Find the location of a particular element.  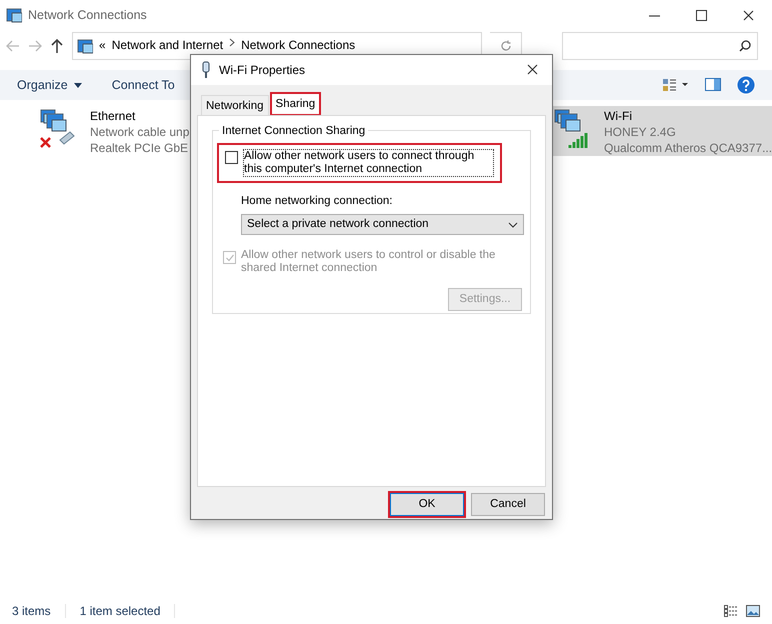

breadcrumb: Network and Internet is located at coordinates (168, 45).